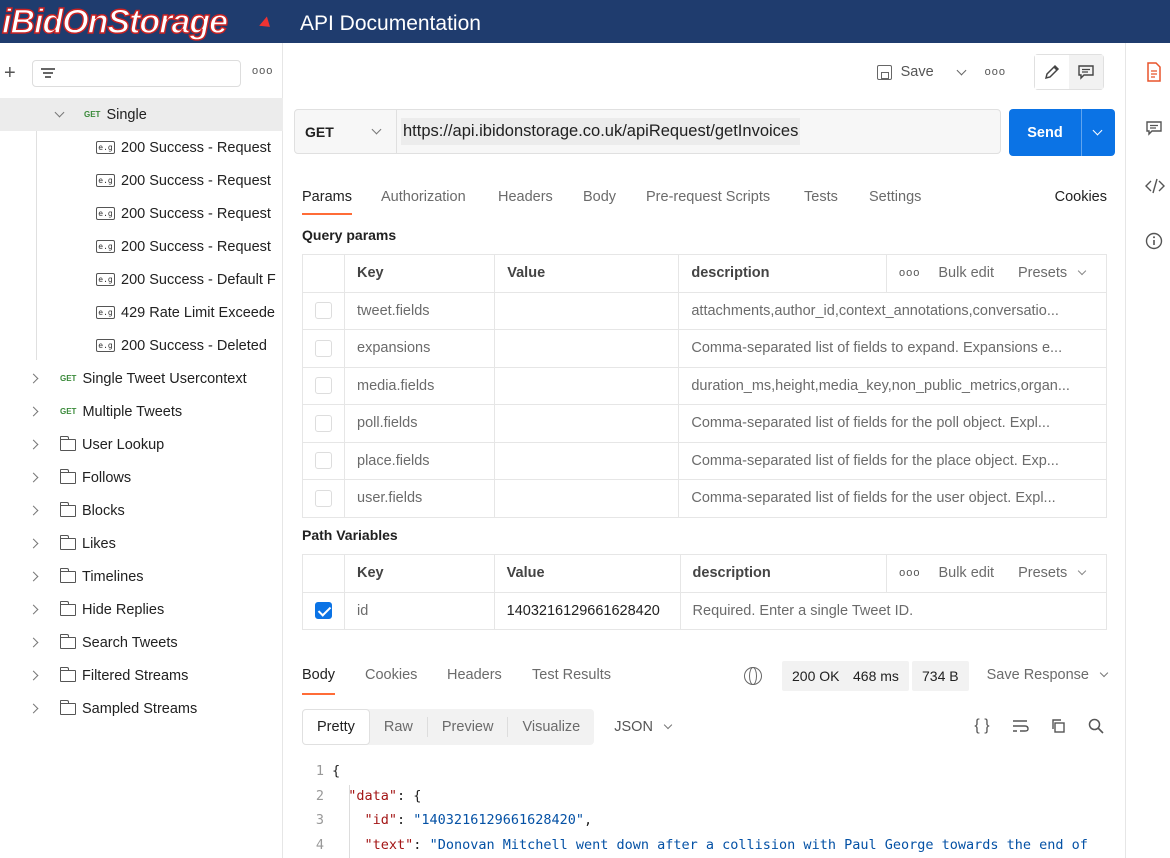  I want to click on tab-pre-request-scripts: Pre-request Scripts, so click(708, 197).